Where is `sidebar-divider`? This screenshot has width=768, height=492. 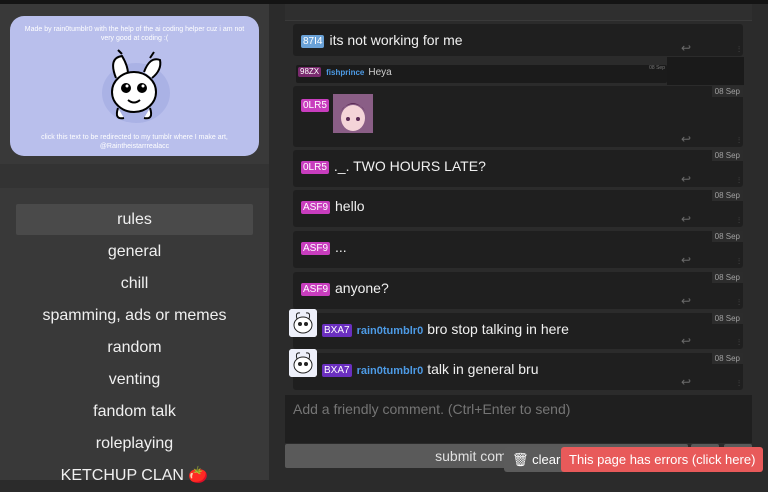
sidebar-divider is located at coordinates (134, 176).